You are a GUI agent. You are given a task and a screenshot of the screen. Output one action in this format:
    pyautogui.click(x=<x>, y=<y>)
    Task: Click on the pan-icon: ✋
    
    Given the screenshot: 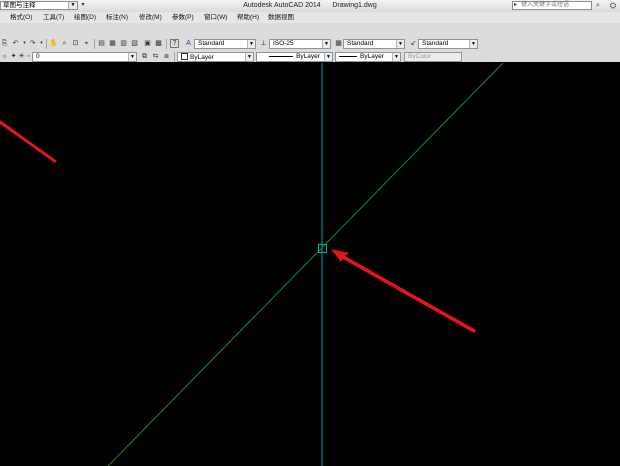 What is the action you would take?
    pyautogui.click(x=53, y=43)
    